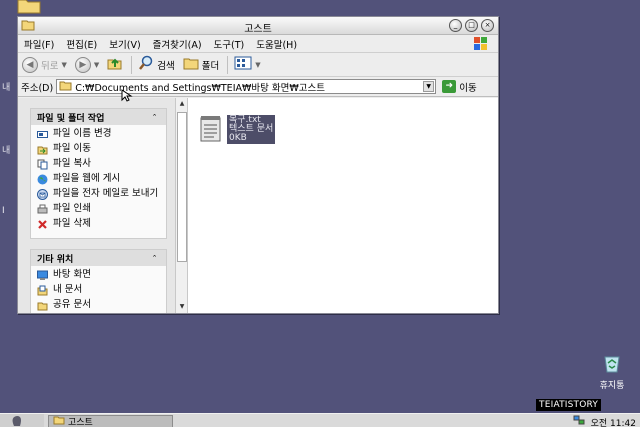 The height and width of the screenshot is (427, 640). Describe the element at coordinates (82, 133) in the screenshot. I see `task-label: 파일 이름 변경` at that location.